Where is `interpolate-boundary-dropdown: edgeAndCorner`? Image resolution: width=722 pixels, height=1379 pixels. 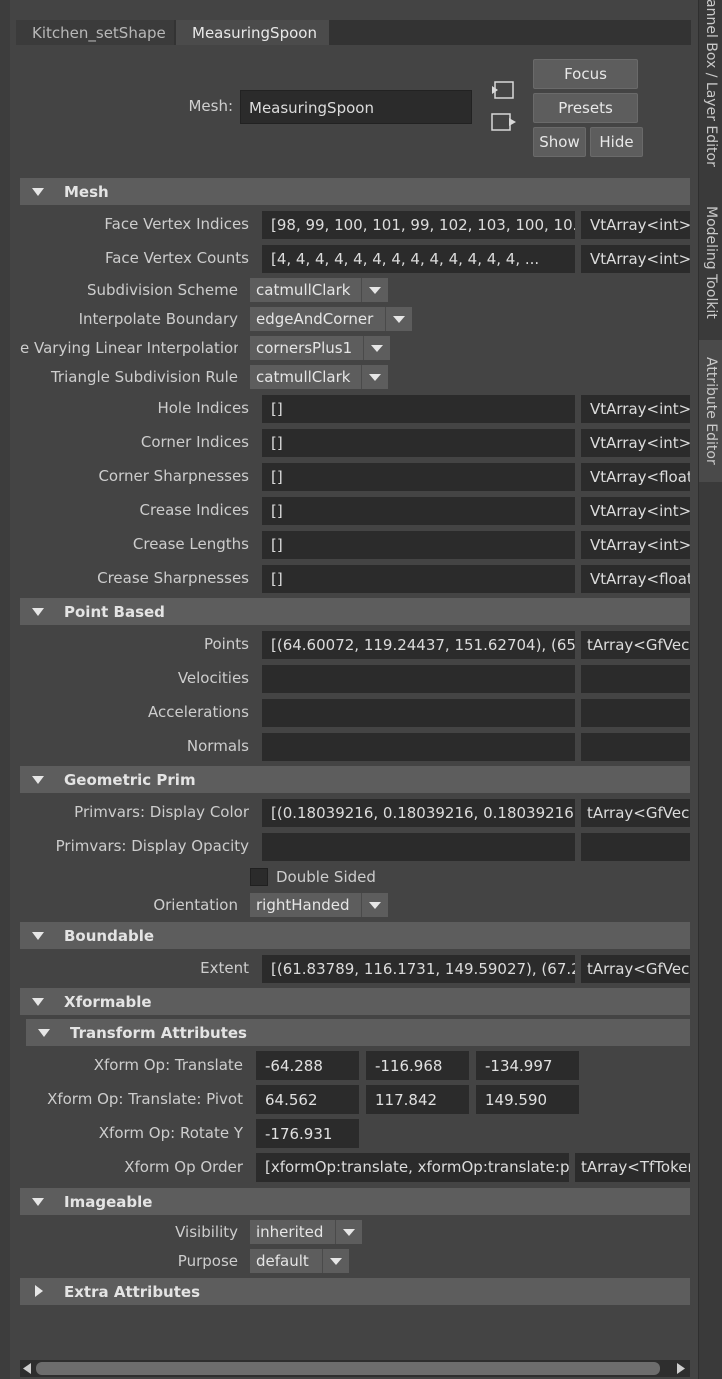 interpolate-boundary-dropdown: edgeAndCorner is located at coordinates (331, 319).